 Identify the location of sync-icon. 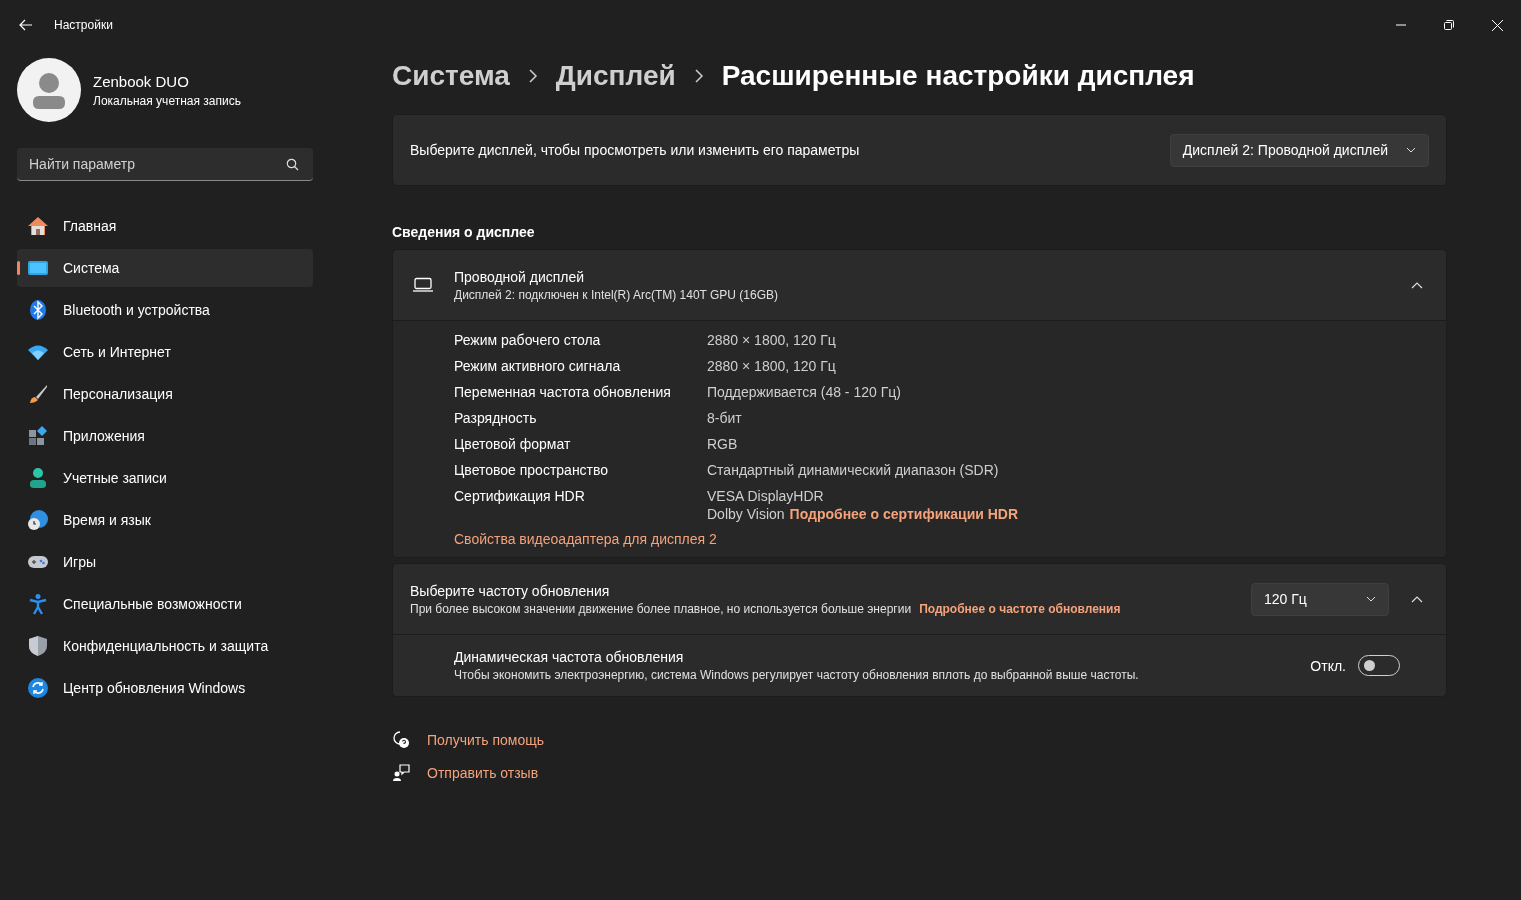
(38, 688).